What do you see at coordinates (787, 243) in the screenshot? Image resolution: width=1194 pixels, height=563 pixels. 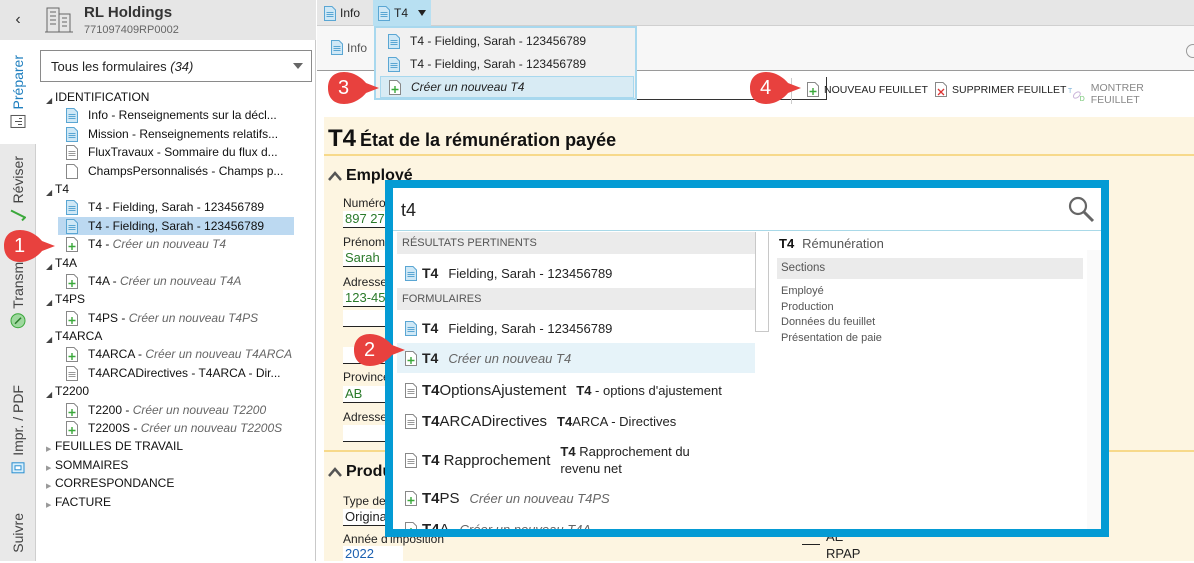 I see `preview-code: T4` at bounding box center [787, 243].